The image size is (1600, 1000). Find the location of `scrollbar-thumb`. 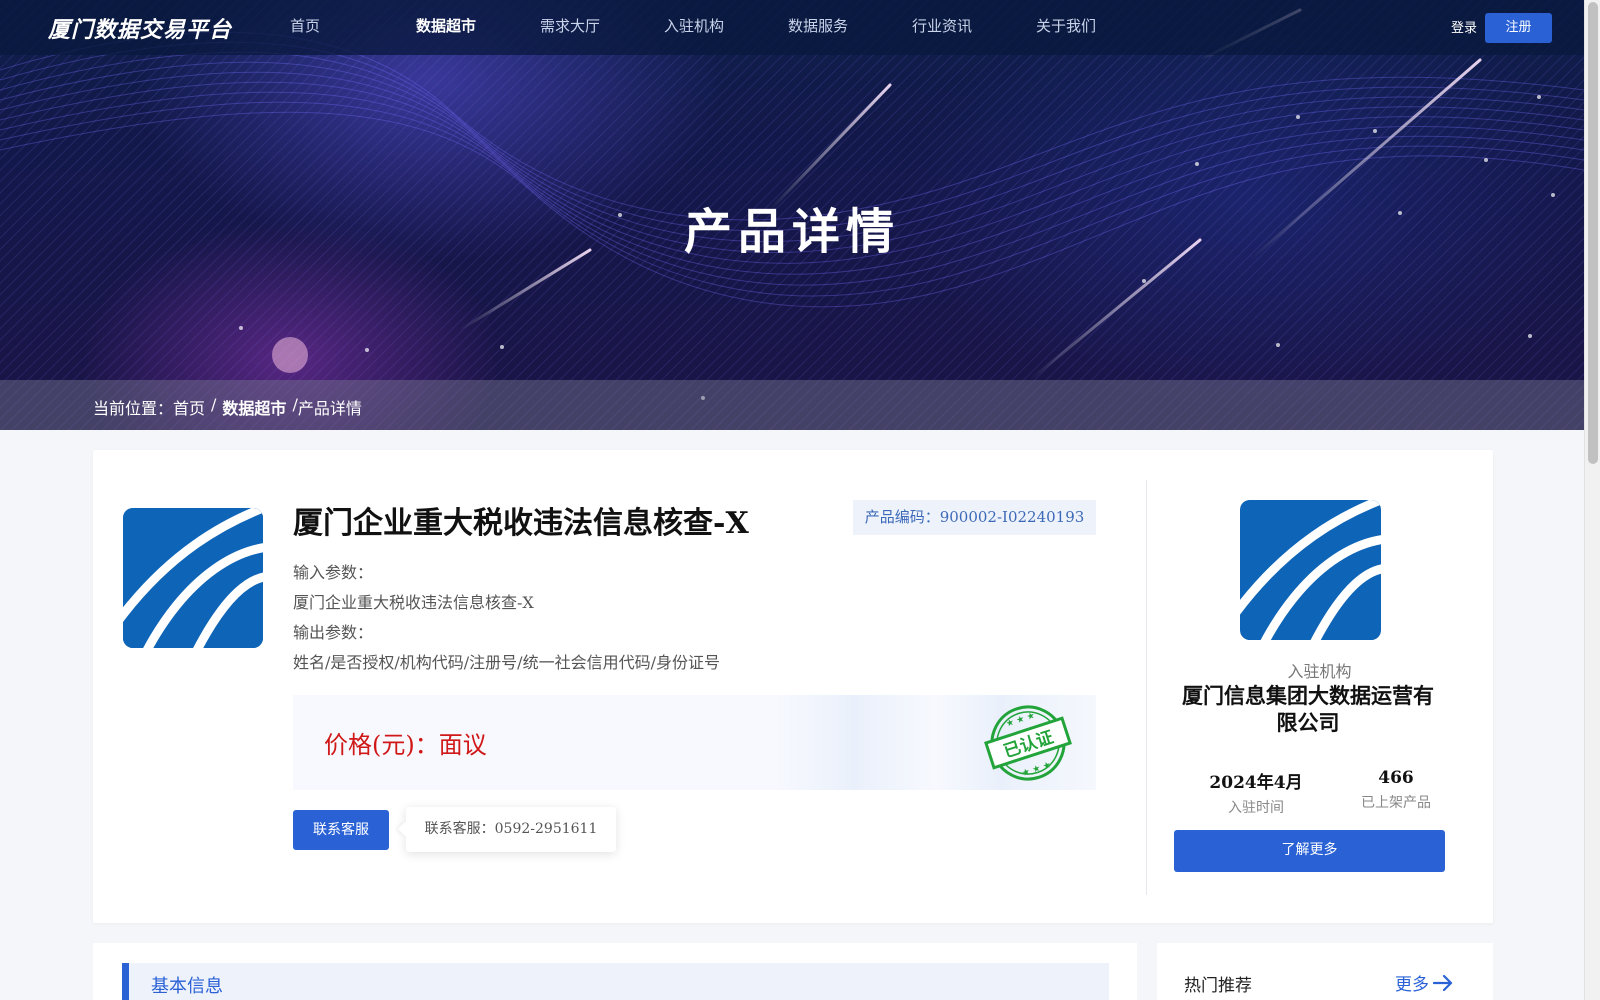

scrollbar-thumb is located at coordinates (1593, 233).